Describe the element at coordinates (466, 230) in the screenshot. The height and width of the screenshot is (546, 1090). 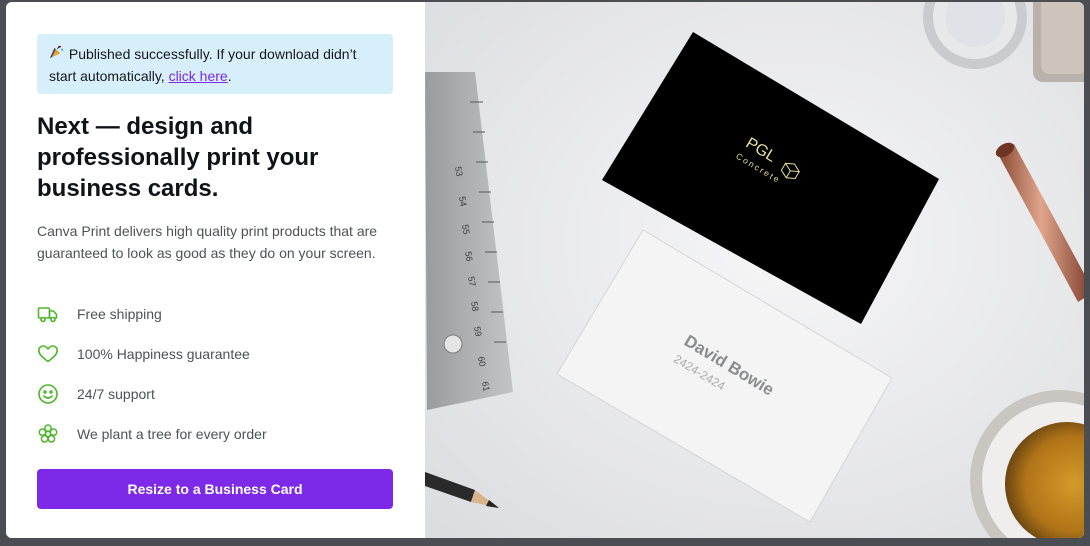
I see `ruler-number: 55` at that location.